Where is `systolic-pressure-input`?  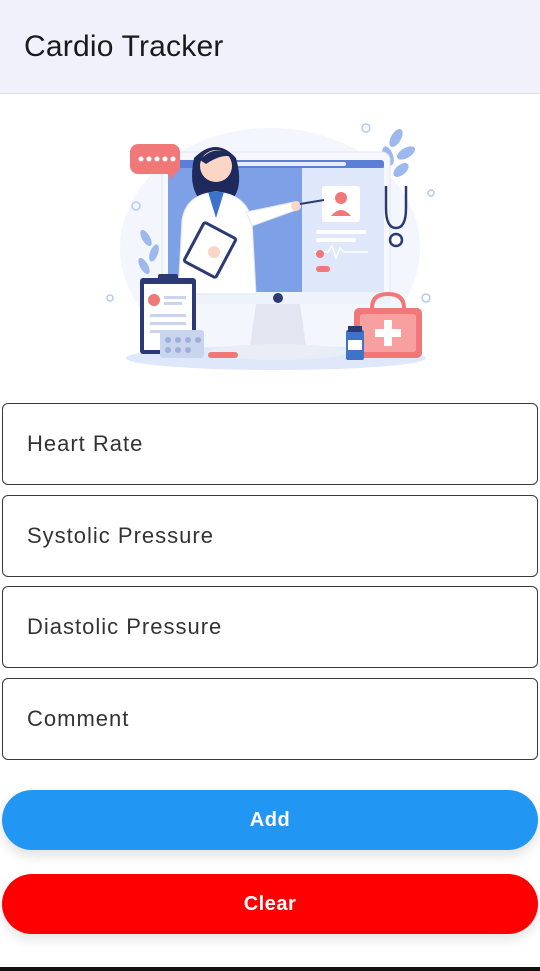
systolic-pressure-input is located at coordinates (270, 536).